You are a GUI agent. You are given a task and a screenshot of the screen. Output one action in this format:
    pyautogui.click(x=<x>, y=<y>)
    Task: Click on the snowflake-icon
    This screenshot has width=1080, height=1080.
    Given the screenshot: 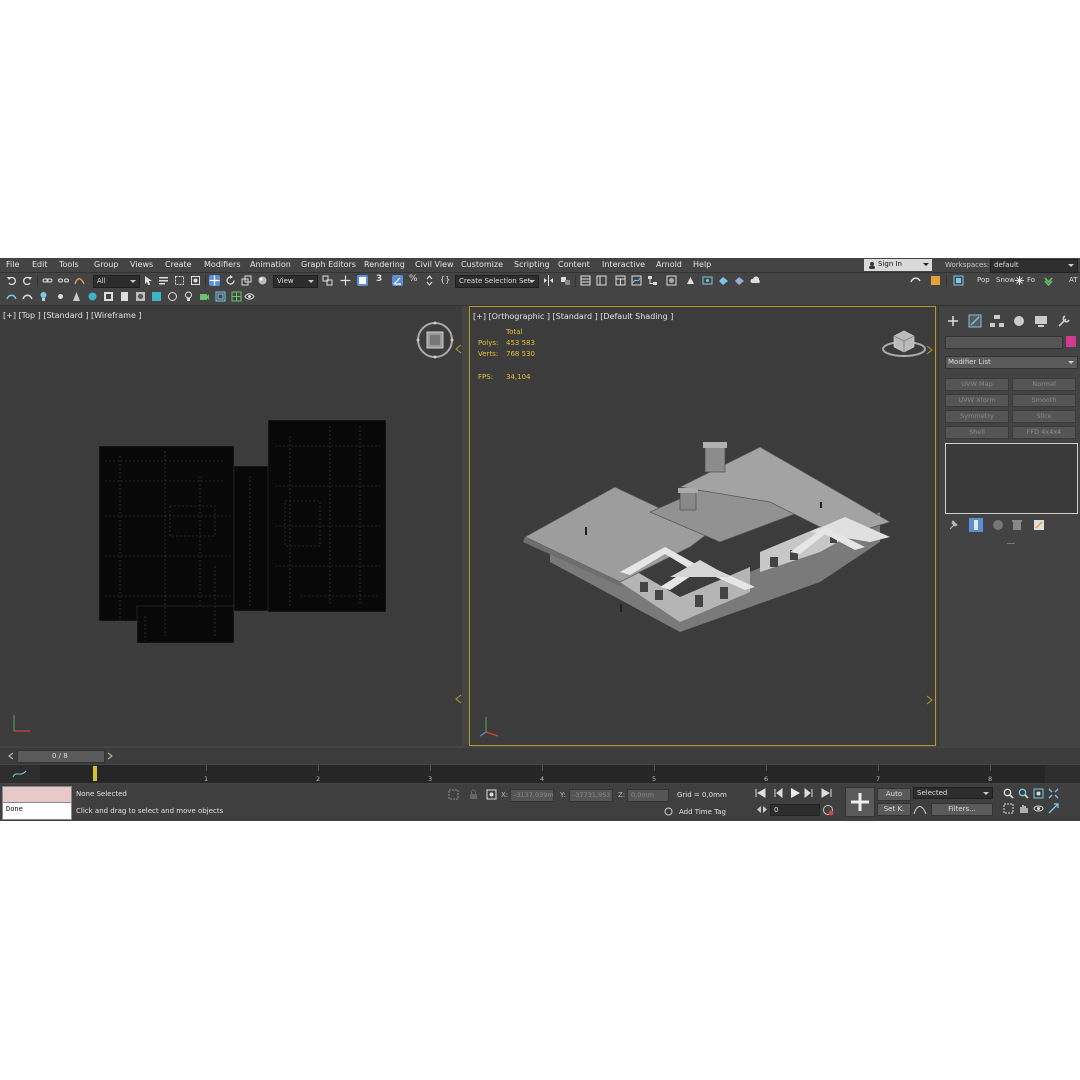 What is the action you would take?
    pyautogui.click(x=1019, y=280)
    